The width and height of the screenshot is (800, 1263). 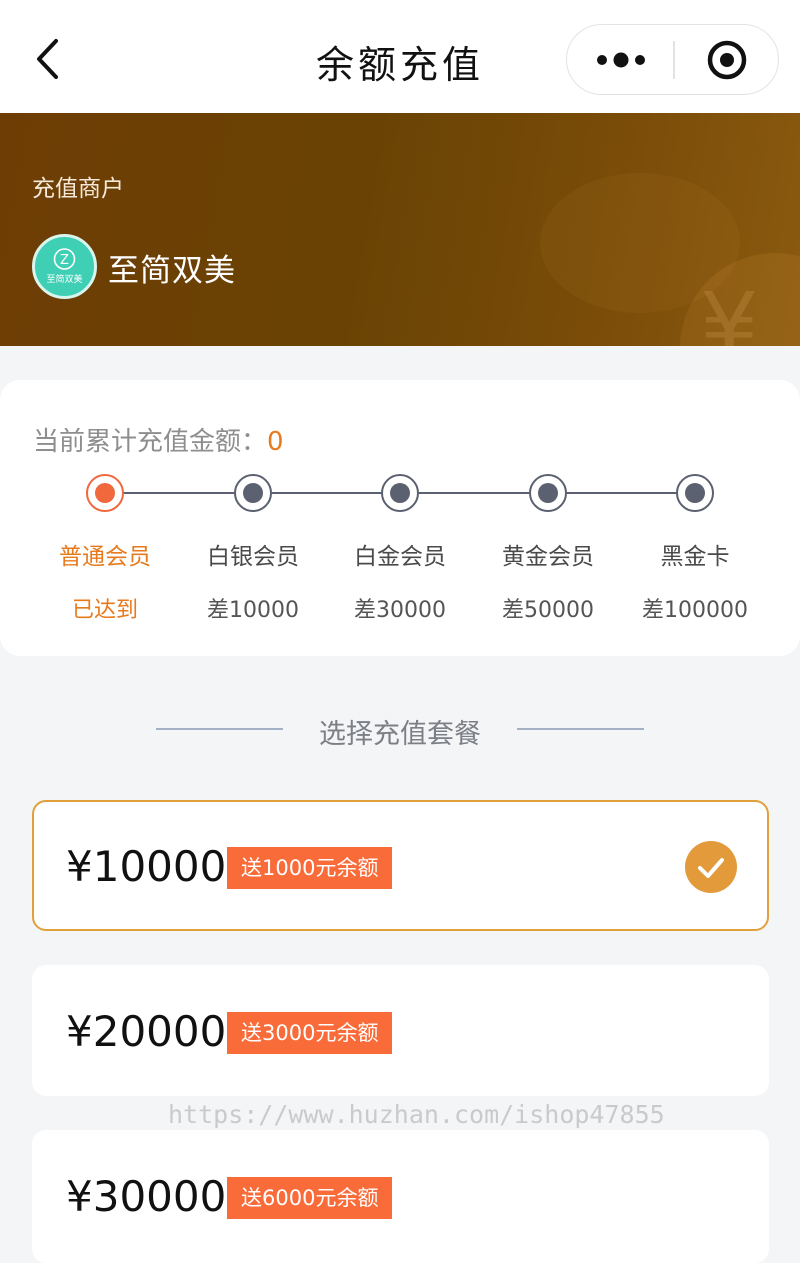 I want to click on level-name: 白银会员, so click(x=253, y=557).